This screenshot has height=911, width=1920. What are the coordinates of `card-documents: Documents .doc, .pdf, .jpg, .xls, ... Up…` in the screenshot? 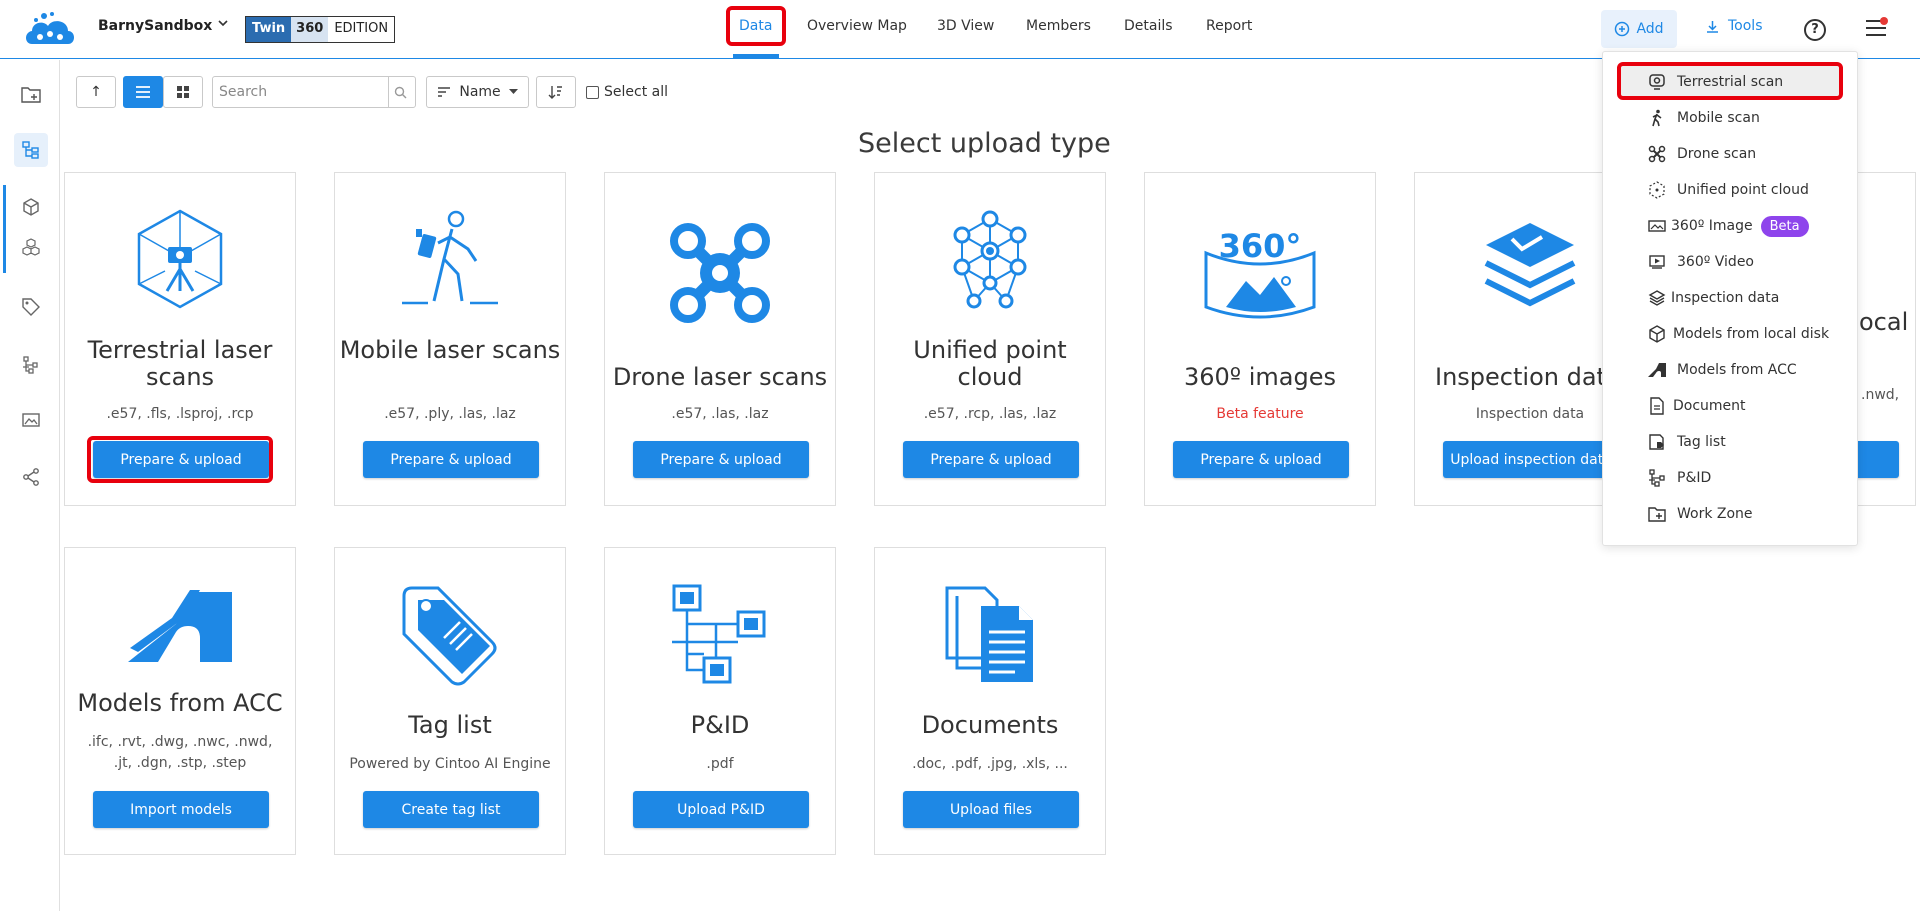 It's located at (990, 701).